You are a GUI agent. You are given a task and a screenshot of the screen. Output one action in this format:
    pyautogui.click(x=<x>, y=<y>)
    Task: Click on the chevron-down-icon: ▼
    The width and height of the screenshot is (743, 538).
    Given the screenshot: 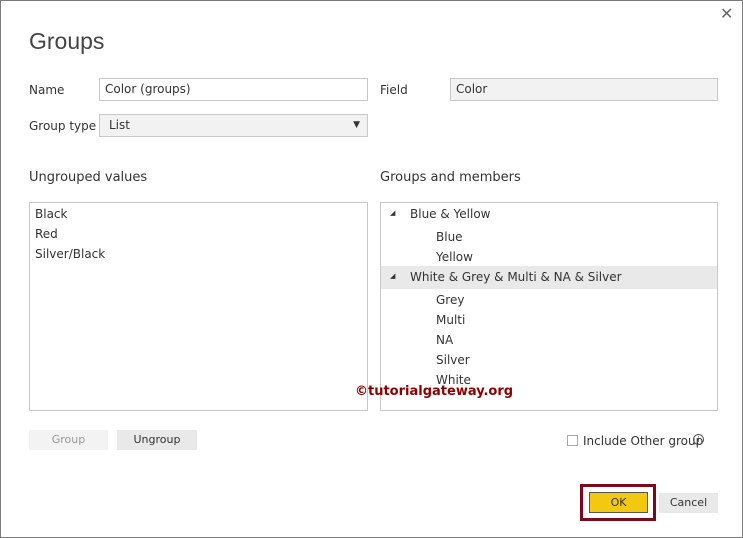 What is the action you would take?
    pyautogui.click(x=356, y=125)
    